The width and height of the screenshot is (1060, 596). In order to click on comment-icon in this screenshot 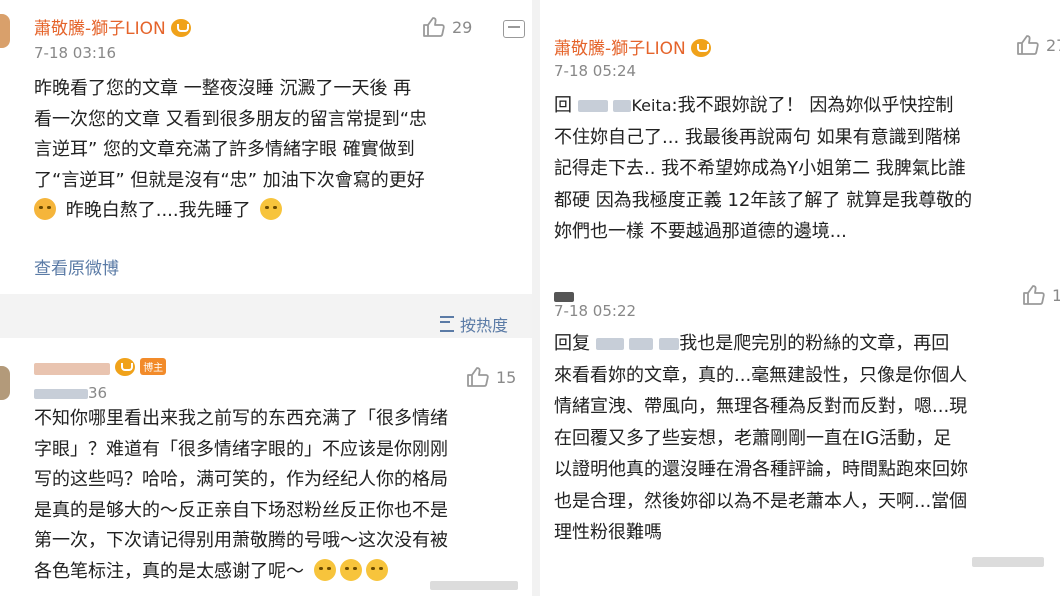, I will do `click(514, 29)`.